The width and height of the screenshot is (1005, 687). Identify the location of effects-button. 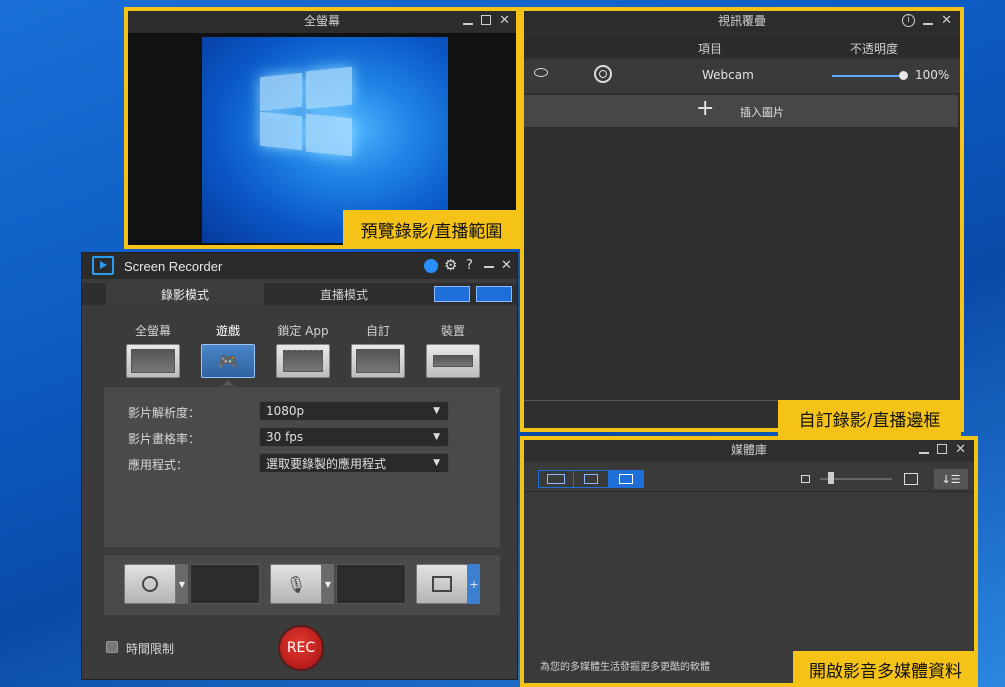
(442, 584).